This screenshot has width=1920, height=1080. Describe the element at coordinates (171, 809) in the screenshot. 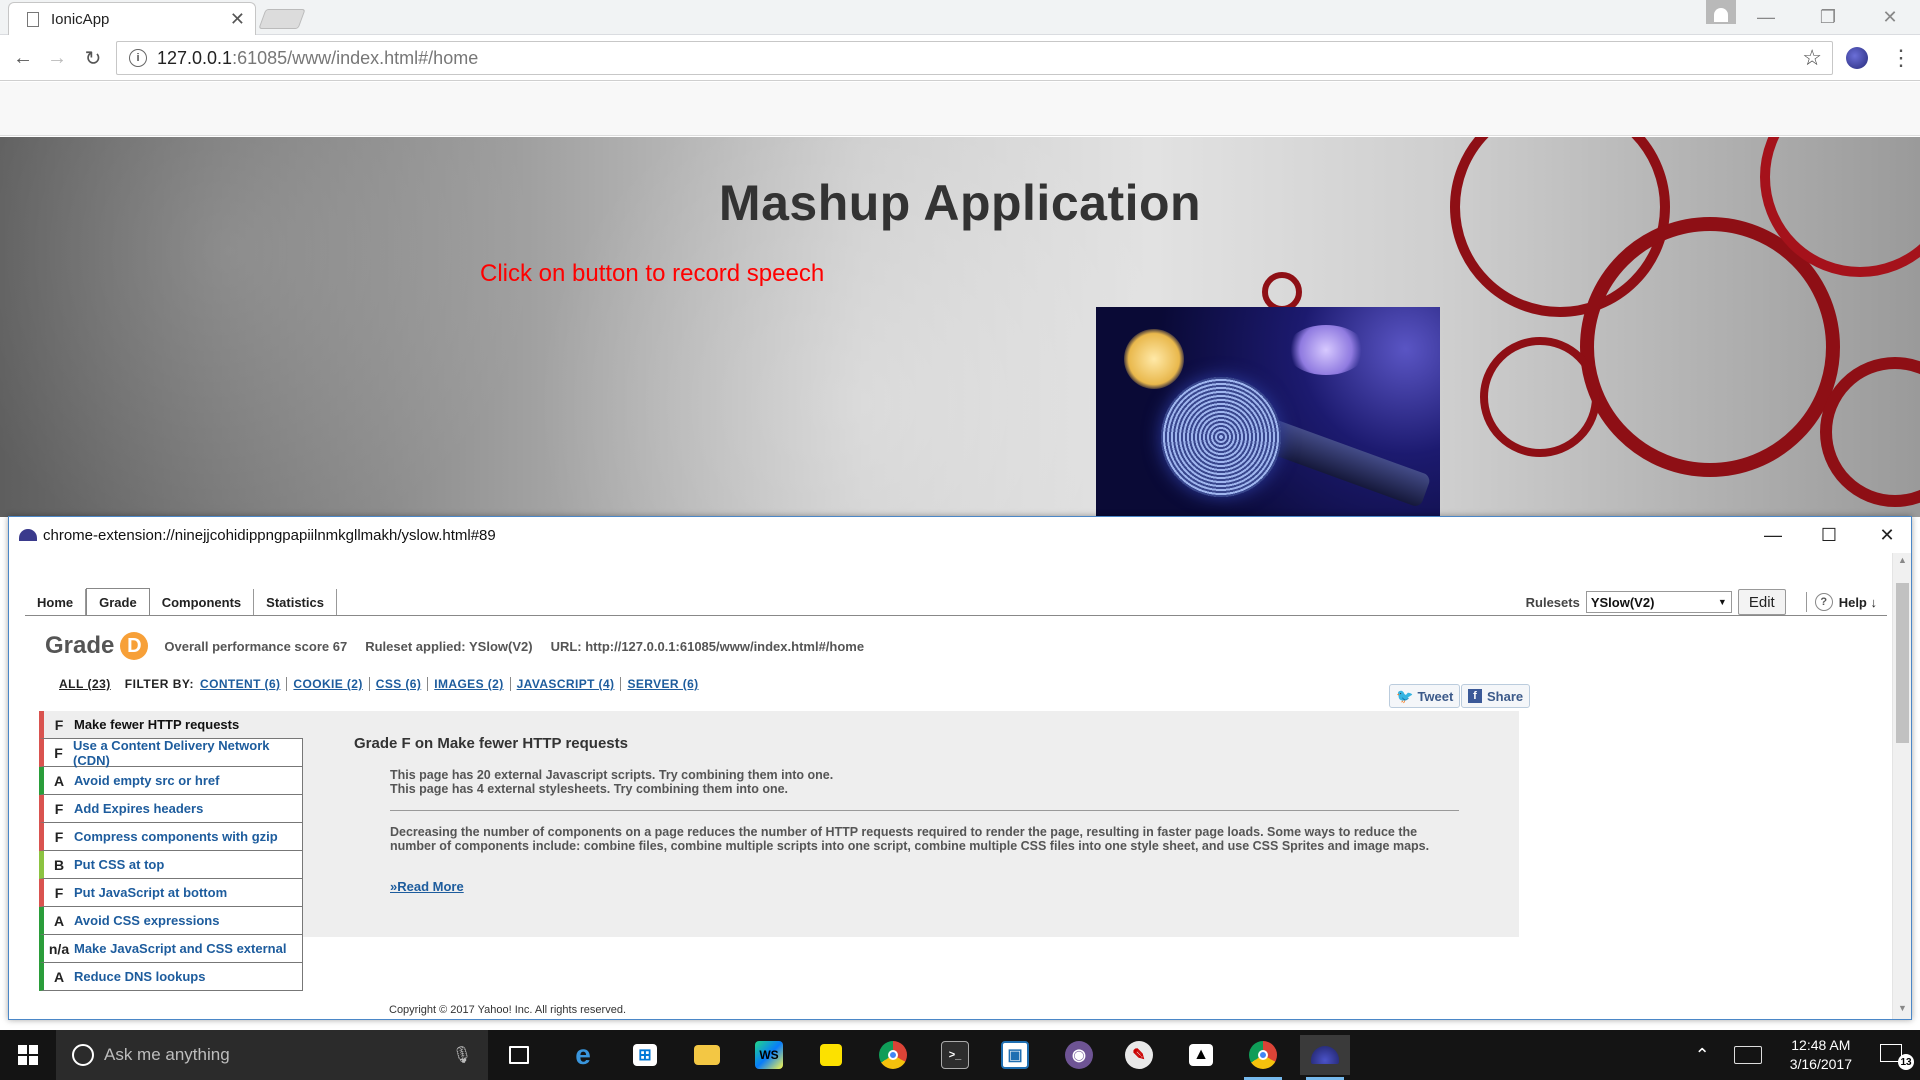

I see `rule-item: F Add Expires headers` at that location.